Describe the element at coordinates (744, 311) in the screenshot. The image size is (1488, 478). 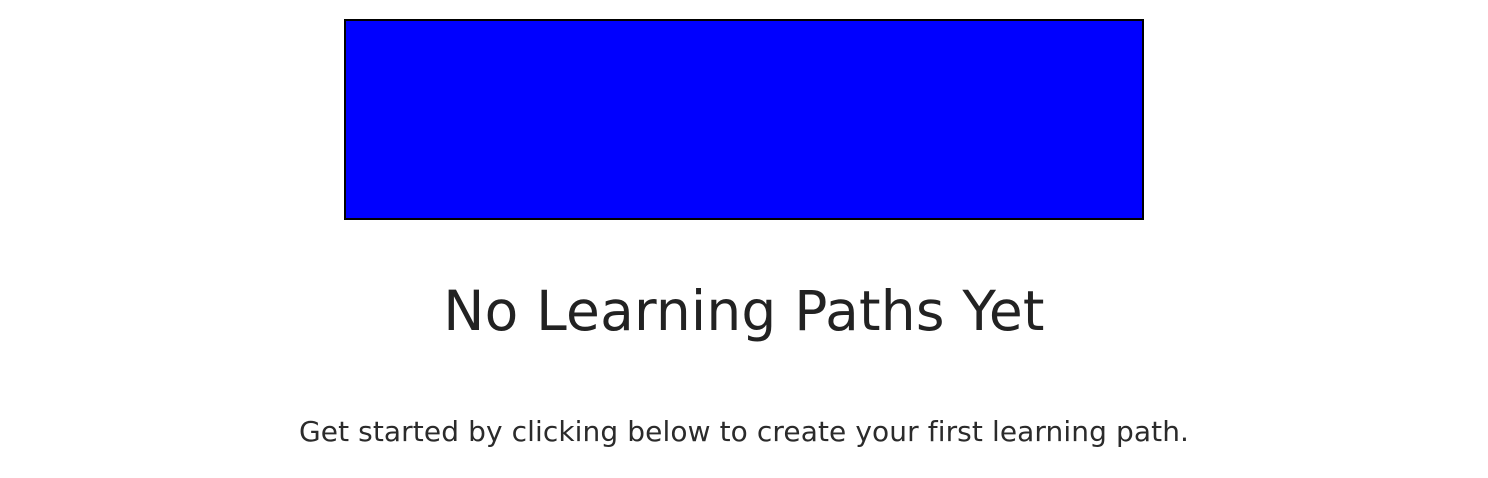
I see `empty-state-title: No Learning Paths Yet` at that location.